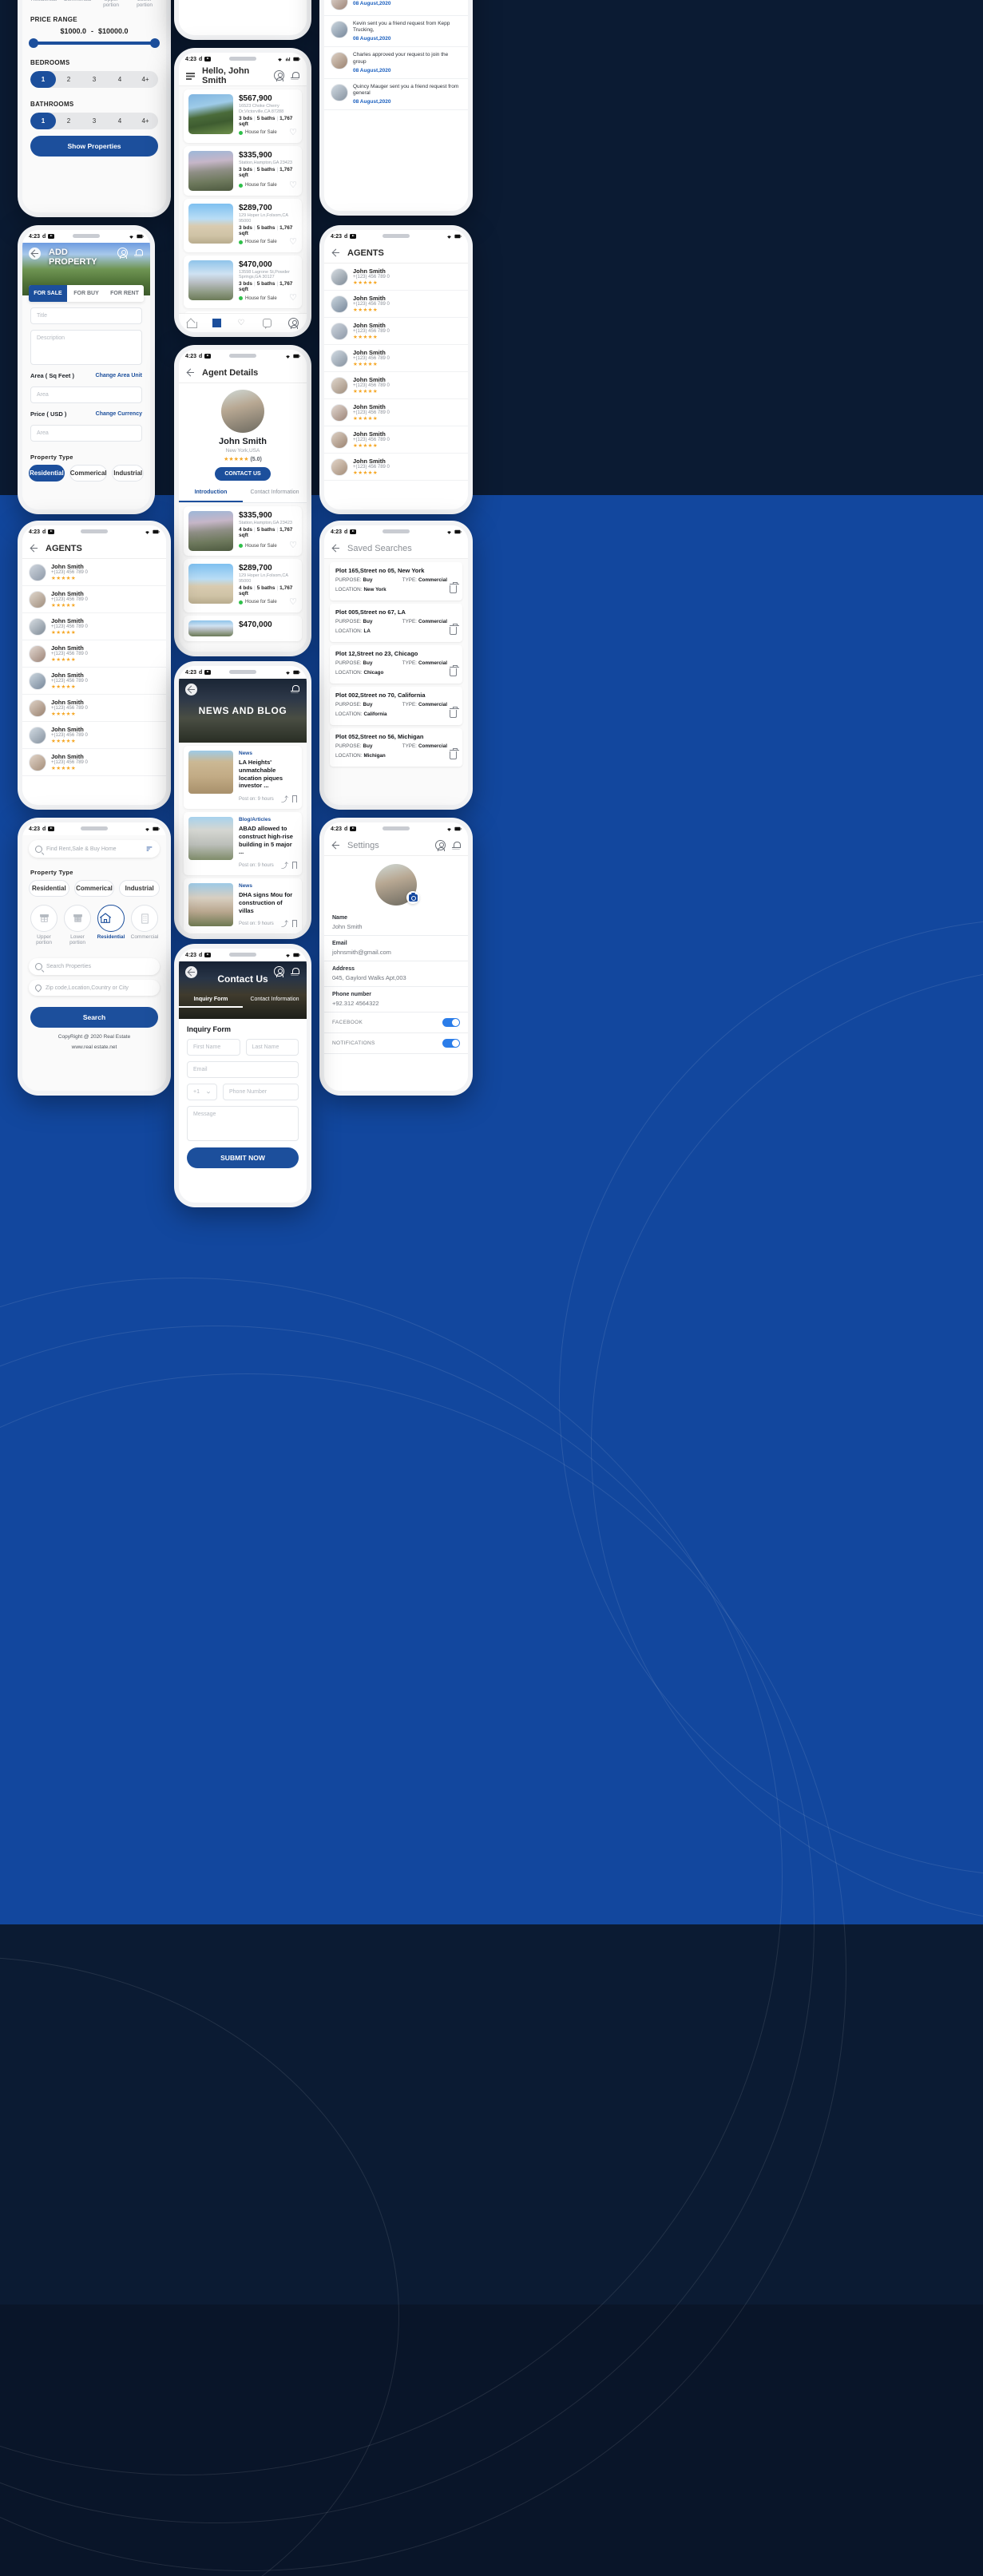 The height and width of the screenshot is (2576, 983). Describe the element at coordinates (120, 79) in the screenshot. I see `bedrooms-option-4: 4` at that location.